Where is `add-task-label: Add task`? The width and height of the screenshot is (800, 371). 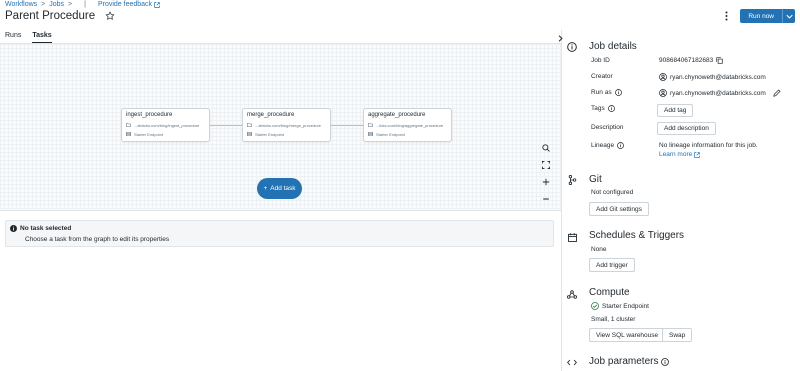 add-task-label: Add task is located at coordinates (283, 188).